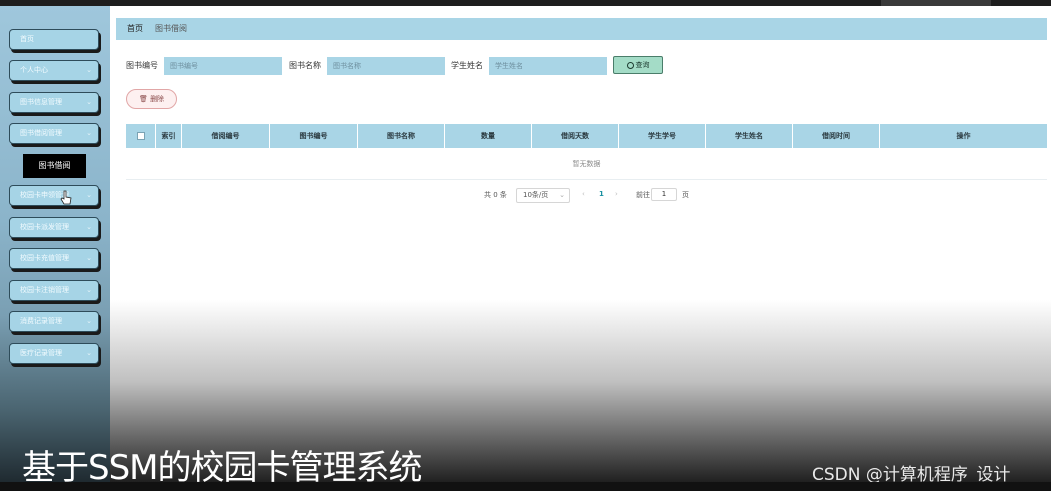  I want to click on column-header-index: 索引, so click(169, 136).